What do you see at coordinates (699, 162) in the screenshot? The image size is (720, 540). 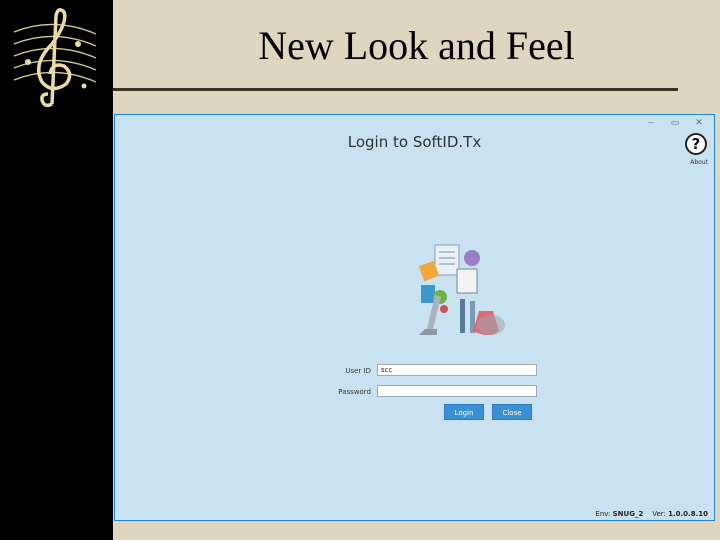 I see `about-label: About` at bounding box center [699, 162].